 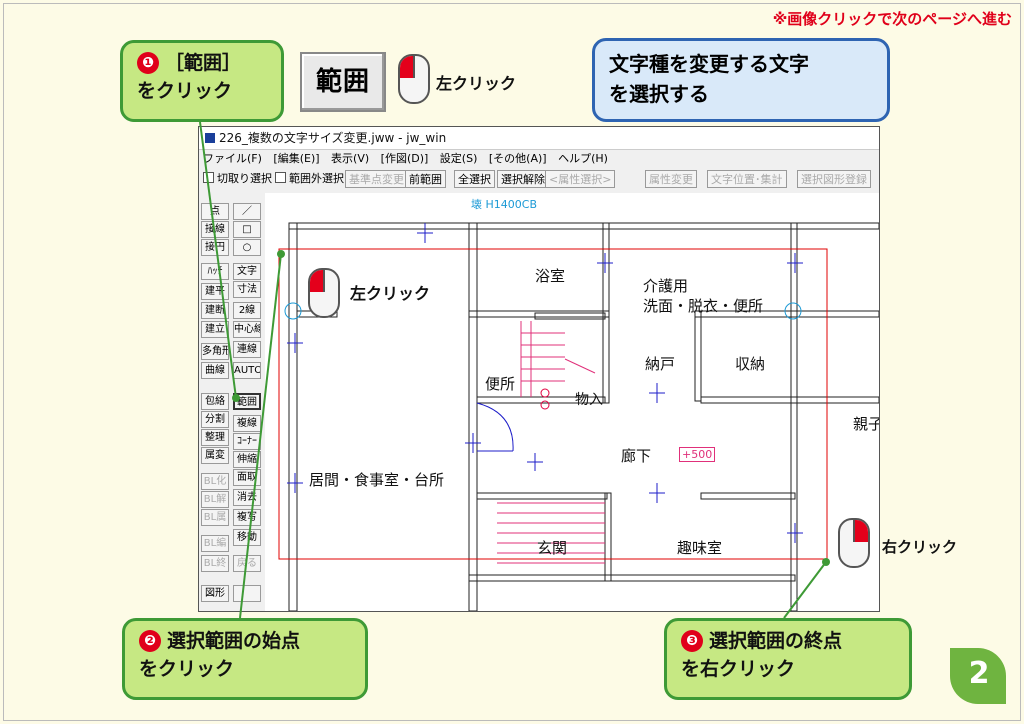 What do you see at coordinates (776, 641) in the screenshot?
I see `step3-line1: 選択範囲の終点` at bounding box center [776, 641].